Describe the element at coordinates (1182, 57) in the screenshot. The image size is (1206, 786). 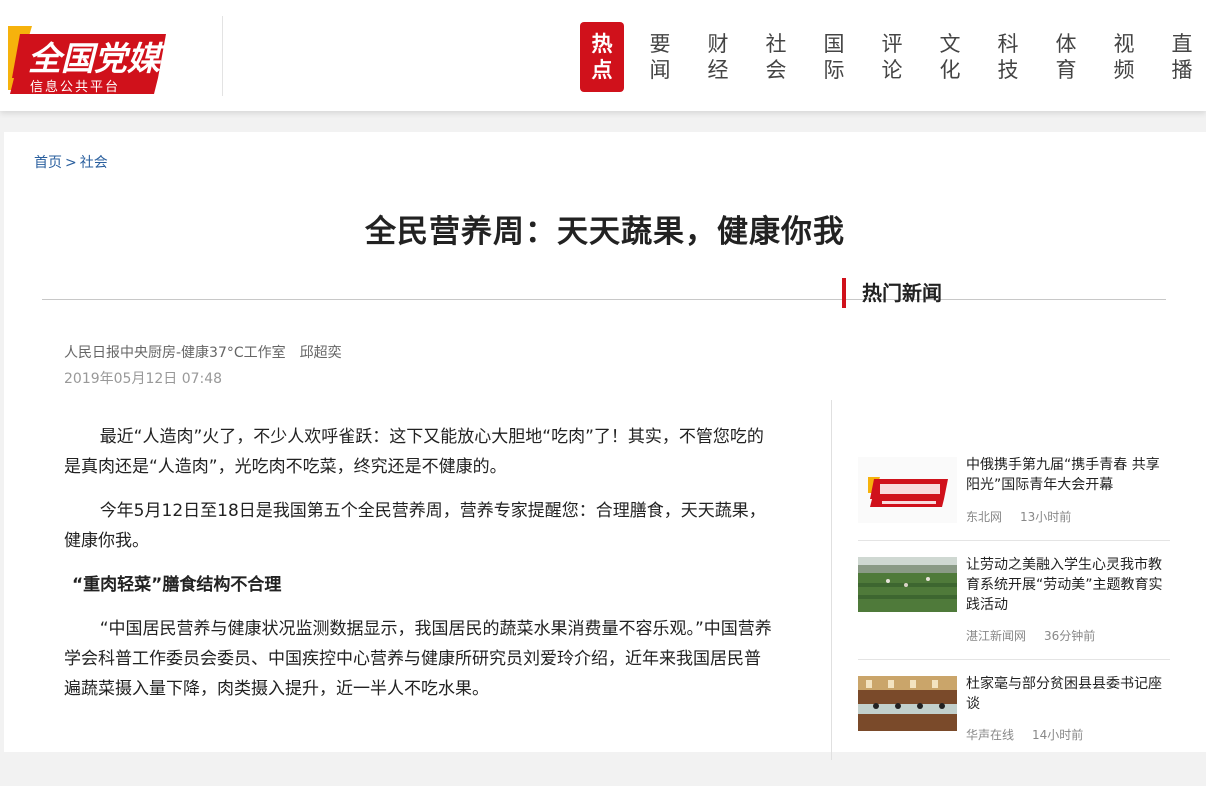
I see `nav-item: 直播` at that location.